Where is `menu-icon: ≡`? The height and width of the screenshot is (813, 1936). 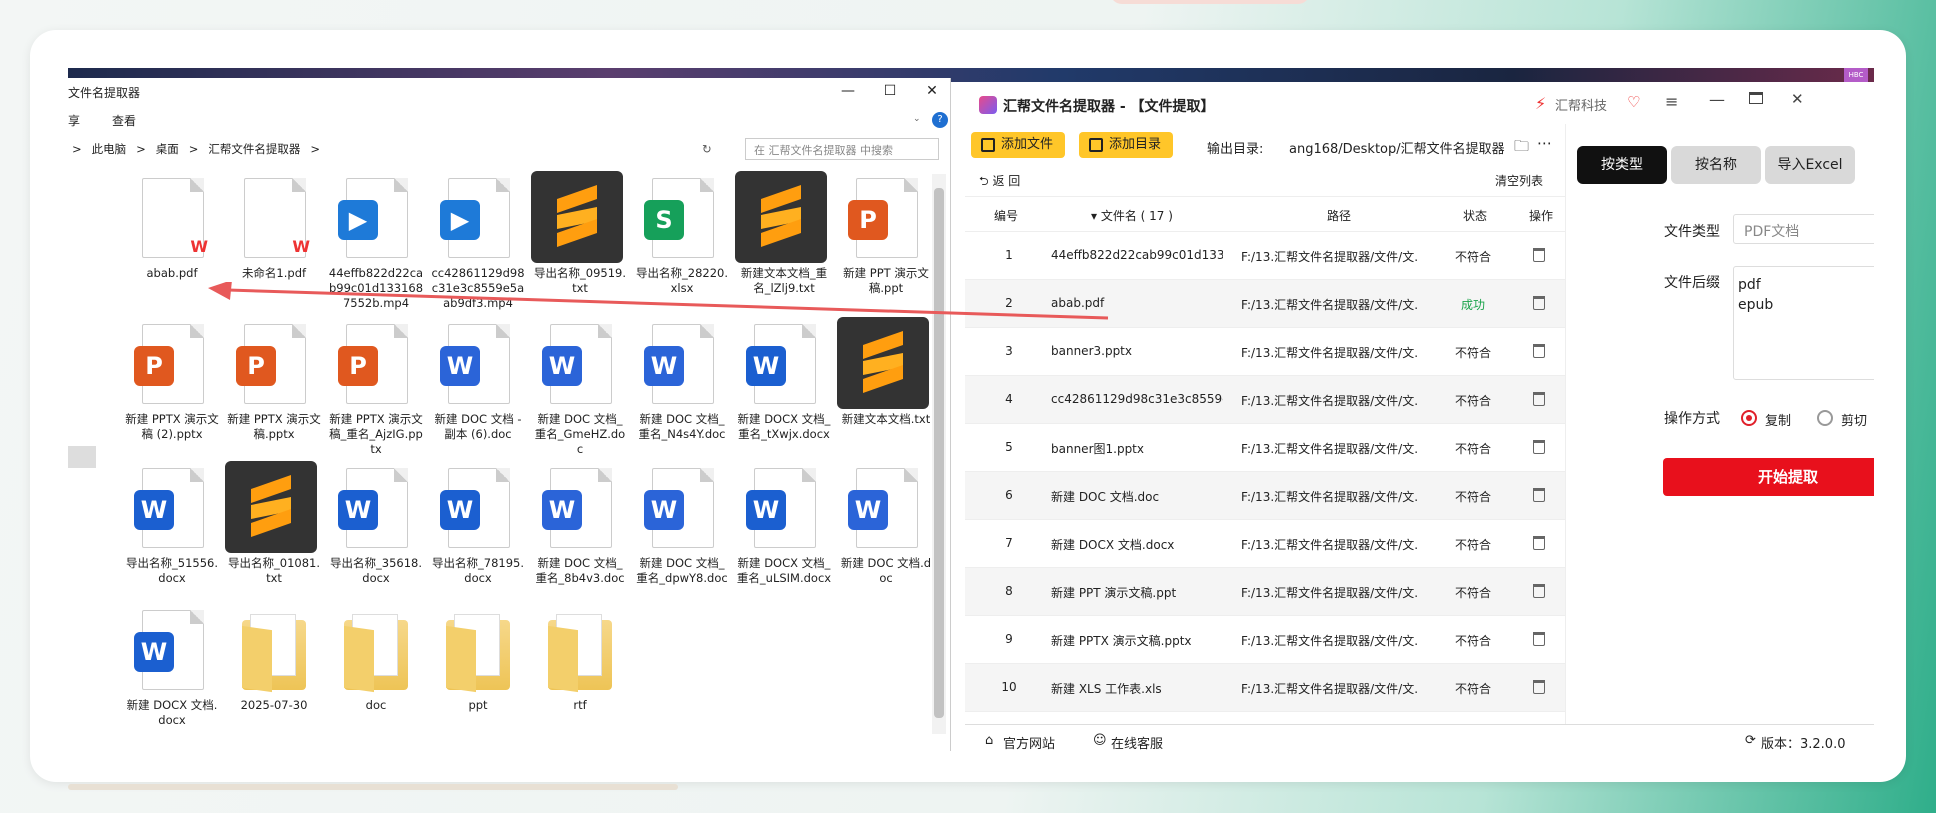 menu-icon: ≡ is located at coordinates (1671, 101).